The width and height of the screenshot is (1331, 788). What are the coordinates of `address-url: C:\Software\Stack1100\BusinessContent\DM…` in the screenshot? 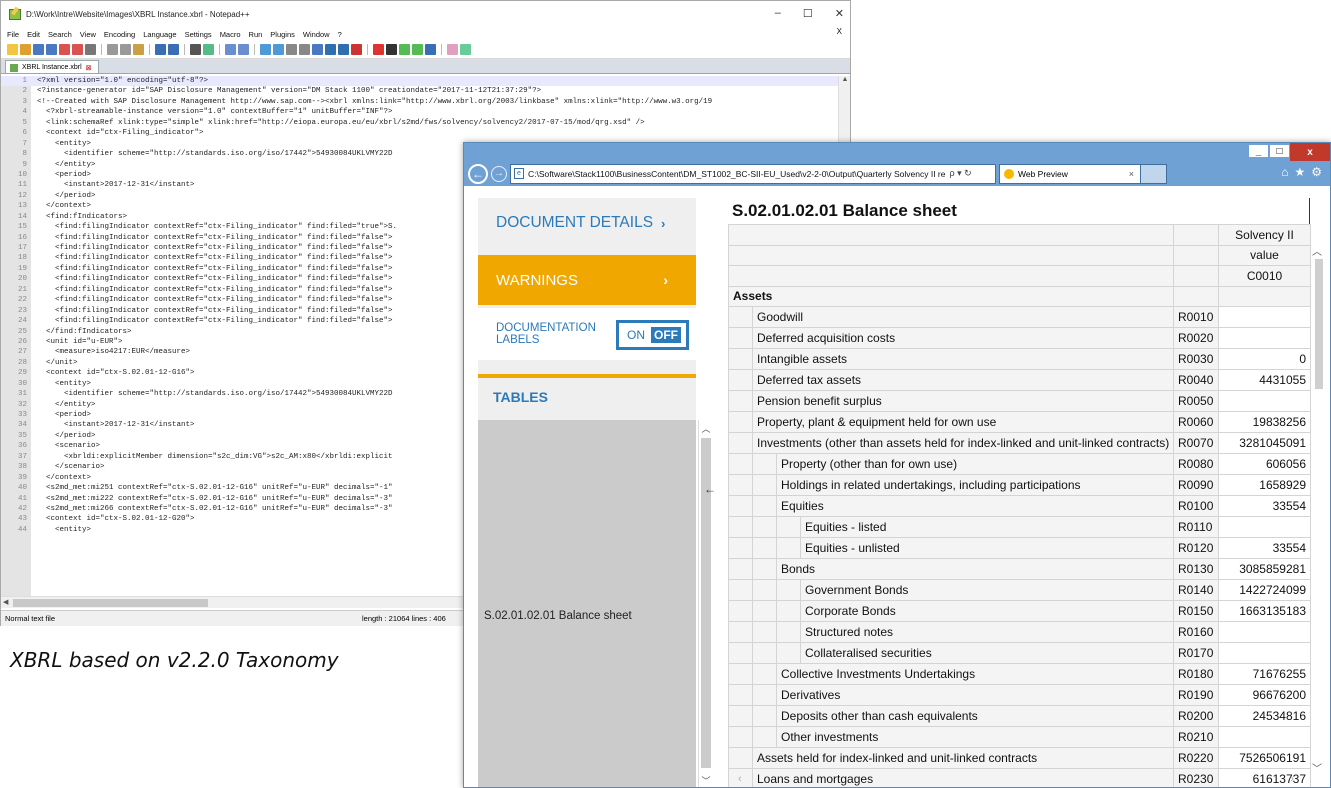 It's located at (736, 174).